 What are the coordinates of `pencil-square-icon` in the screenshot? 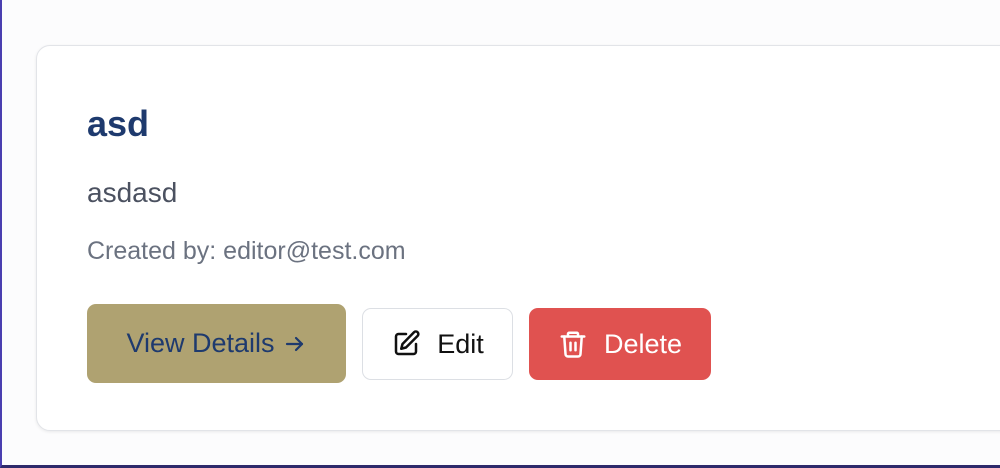 It's located at (406, 344).